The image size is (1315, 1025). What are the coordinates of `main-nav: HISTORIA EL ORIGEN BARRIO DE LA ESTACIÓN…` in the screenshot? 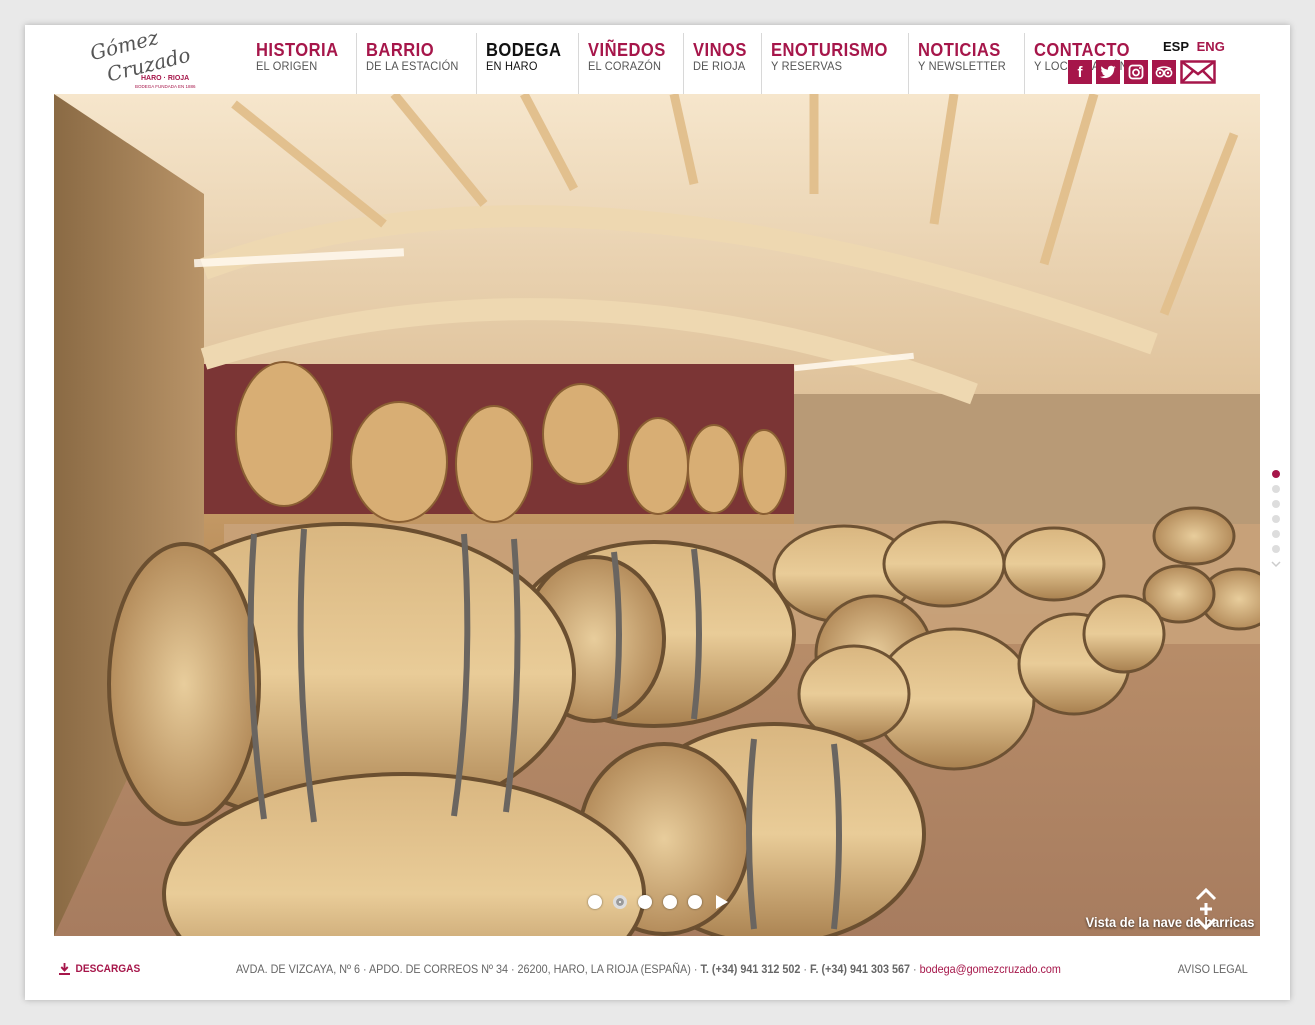 It's located at (697, 64).